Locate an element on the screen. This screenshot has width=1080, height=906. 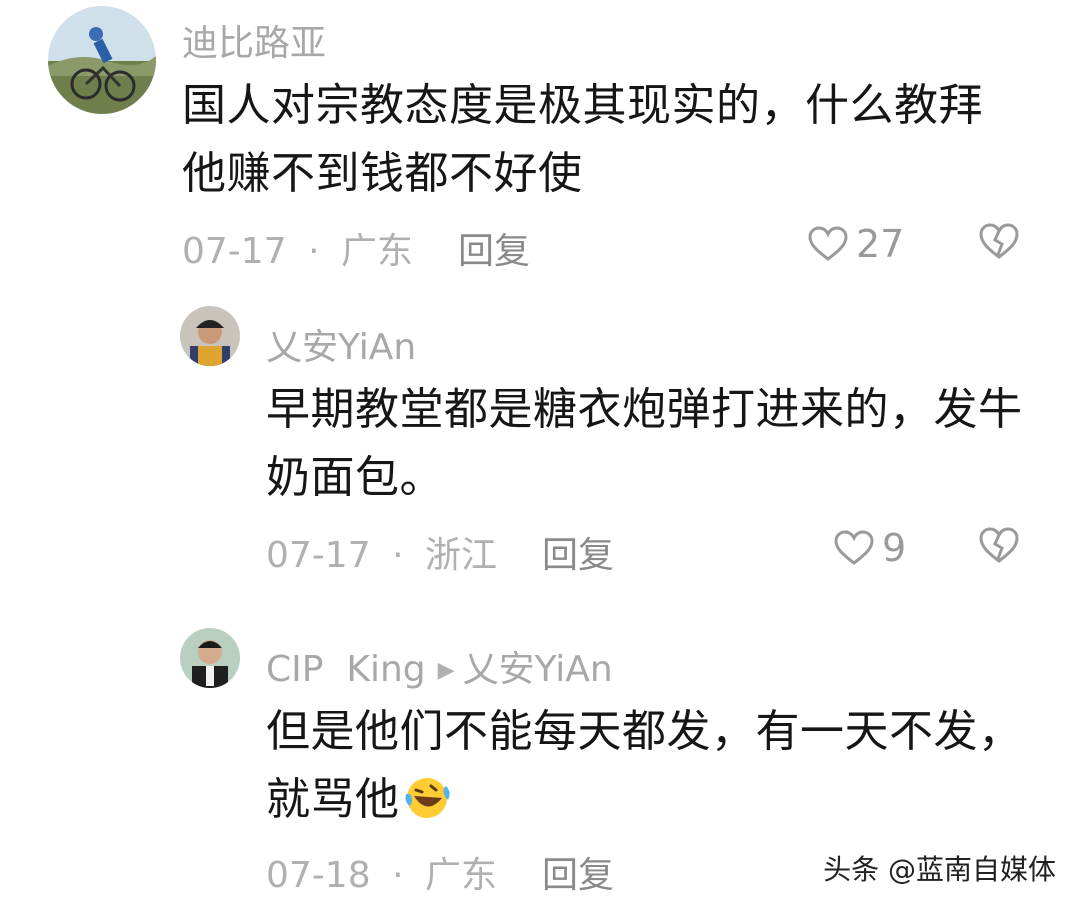
comment-meta: 07-18 · 广东 is located at coordinates (381, 872).